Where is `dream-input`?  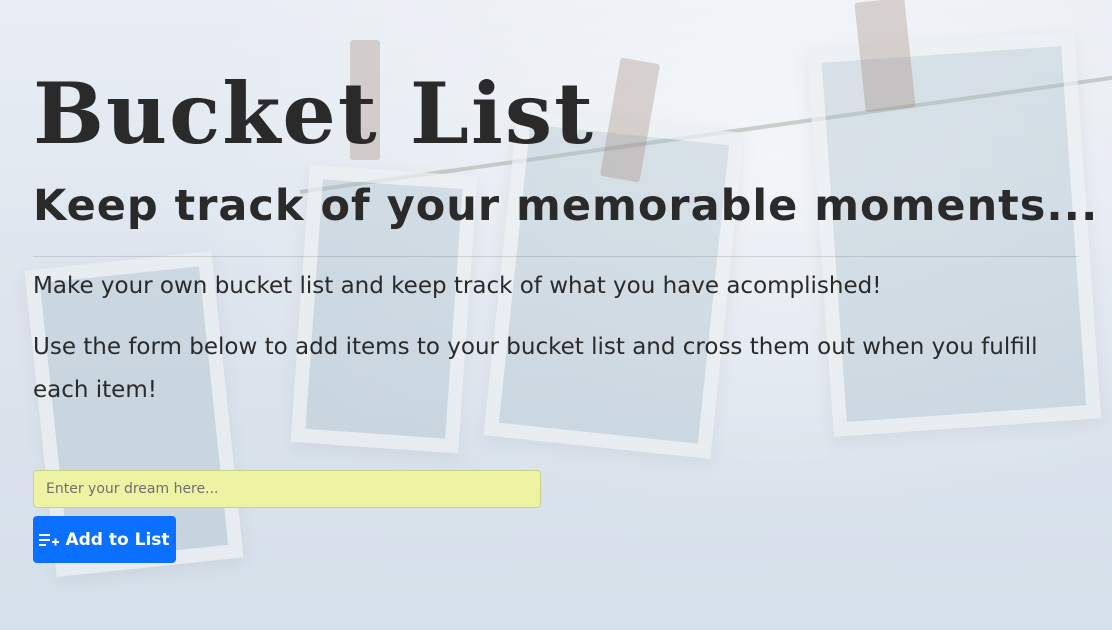
dream-input is located at coordinates (287, 489).